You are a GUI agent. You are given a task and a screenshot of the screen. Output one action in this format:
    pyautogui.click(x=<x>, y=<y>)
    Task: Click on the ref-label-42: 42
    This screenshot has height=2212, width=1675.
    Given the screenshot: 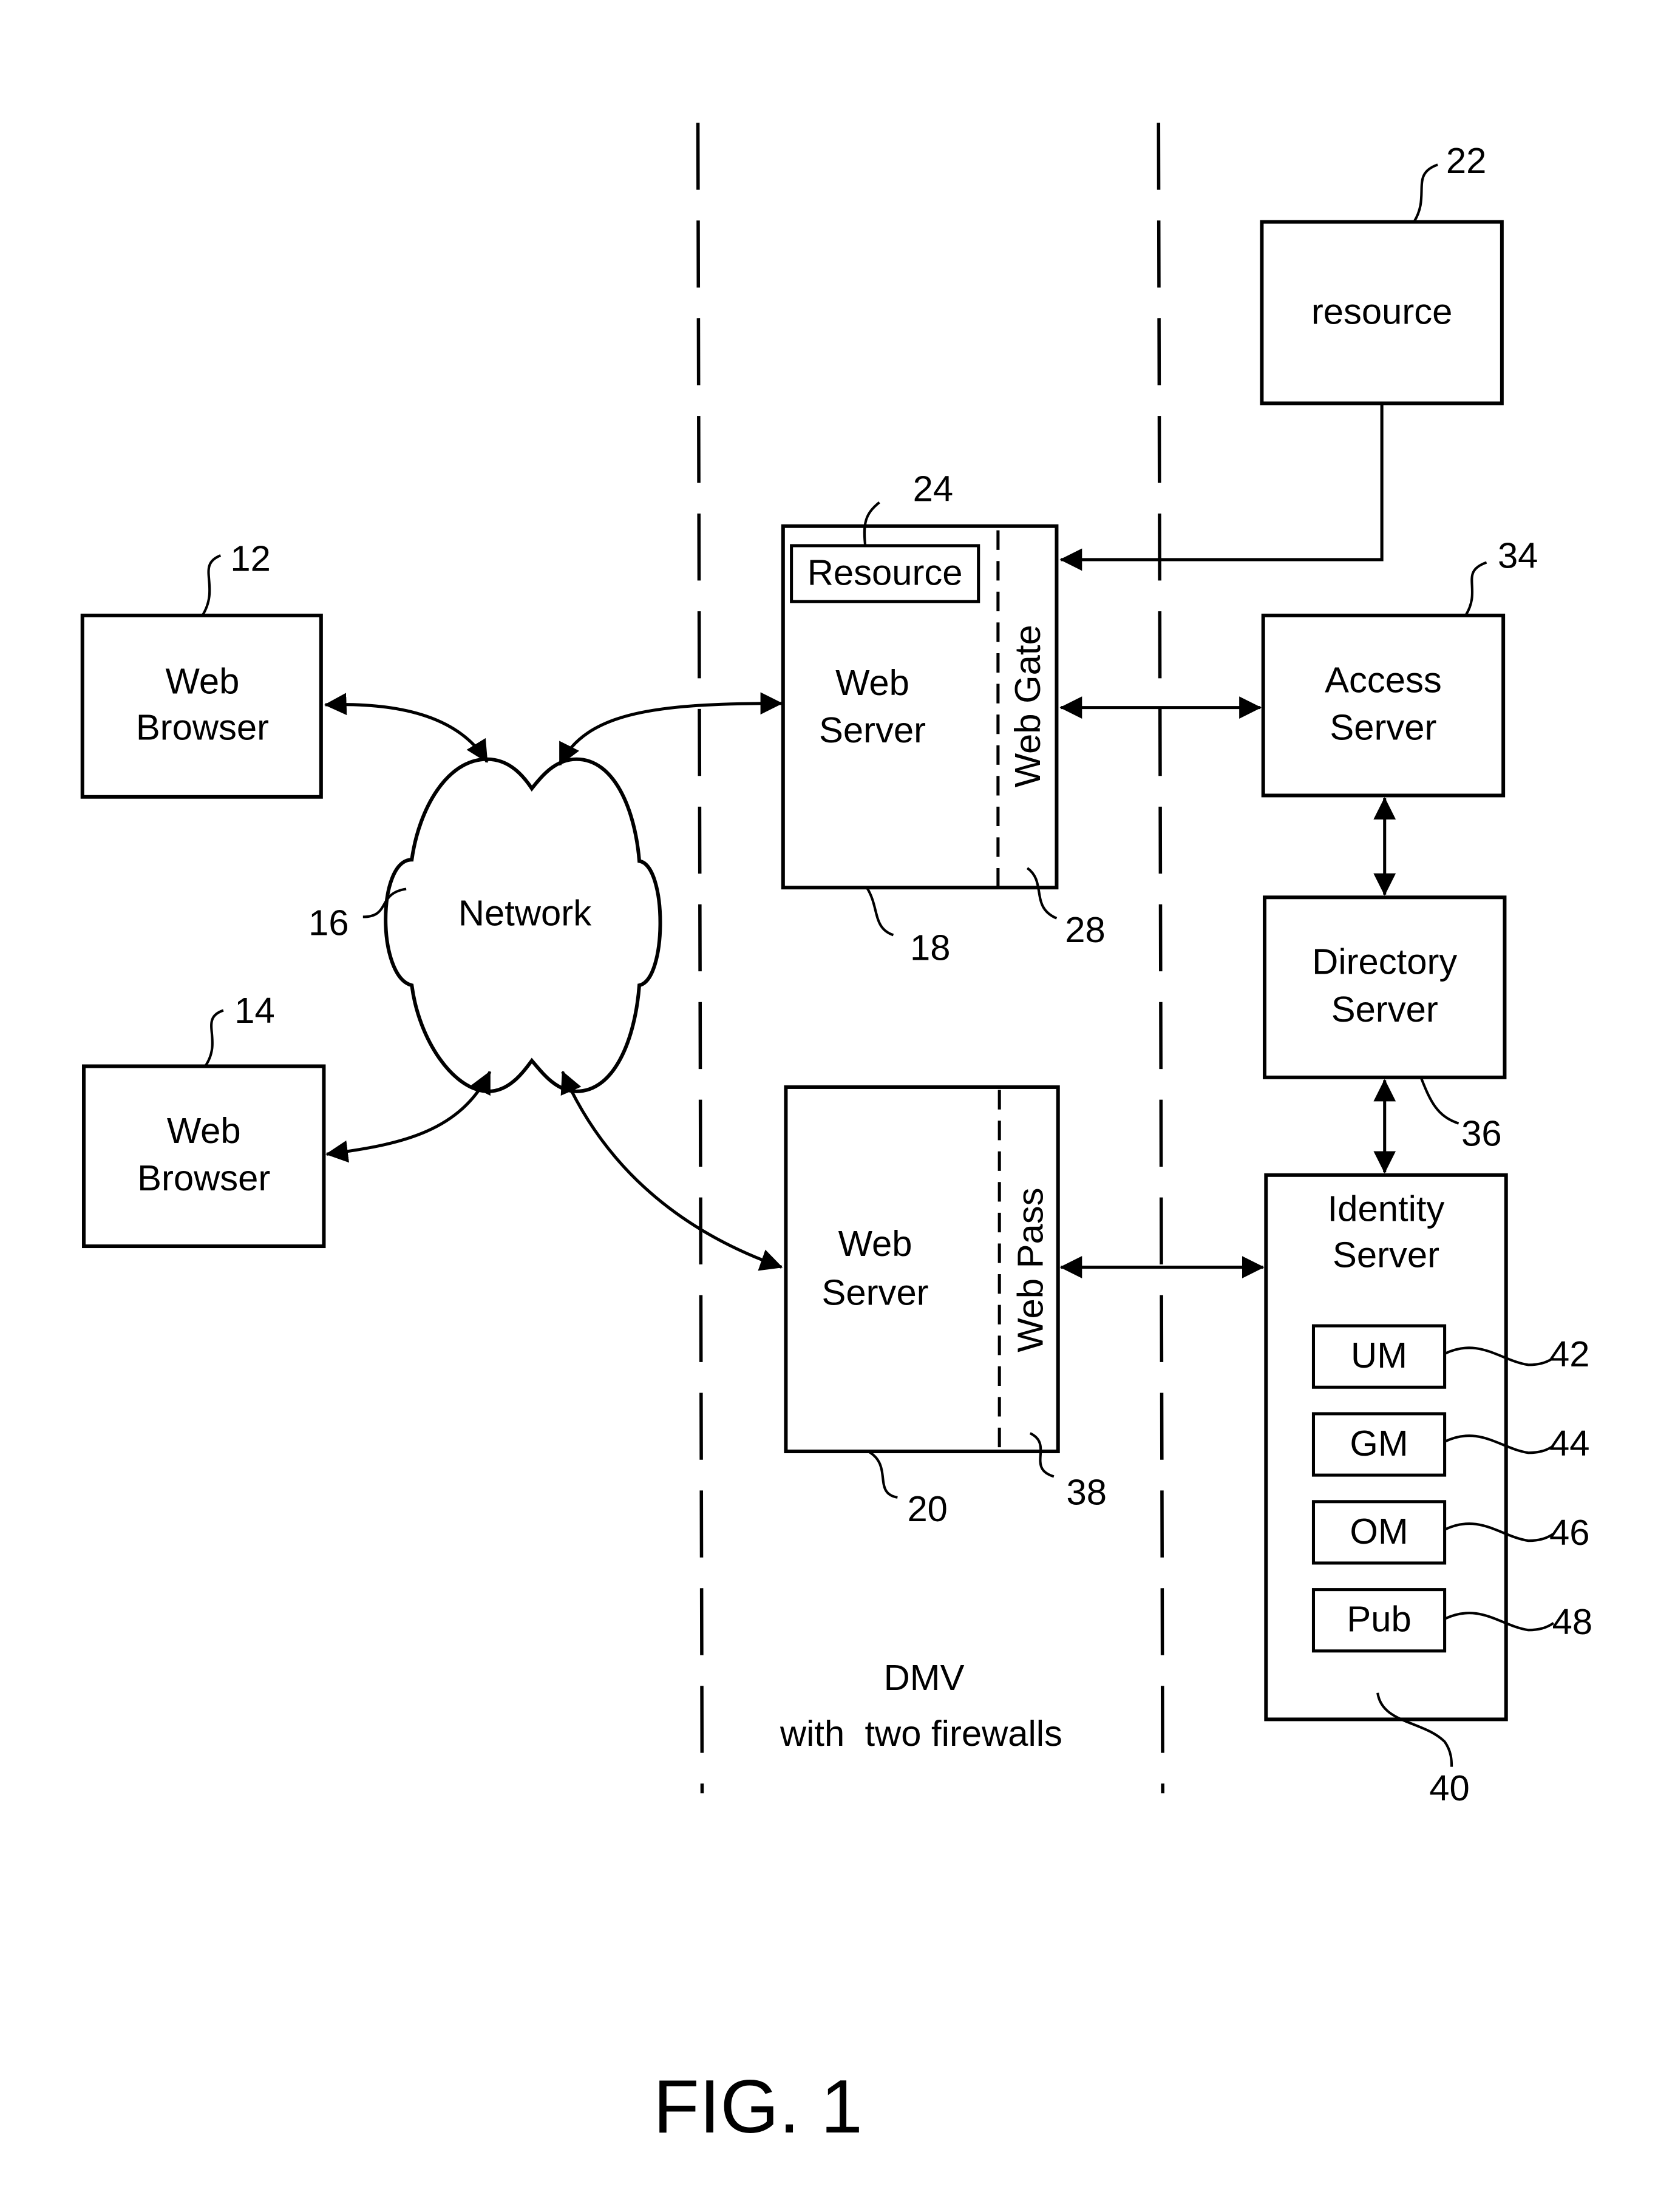 What is the action you would take?
    pyautogui.click(x=1569, y=1354)
    